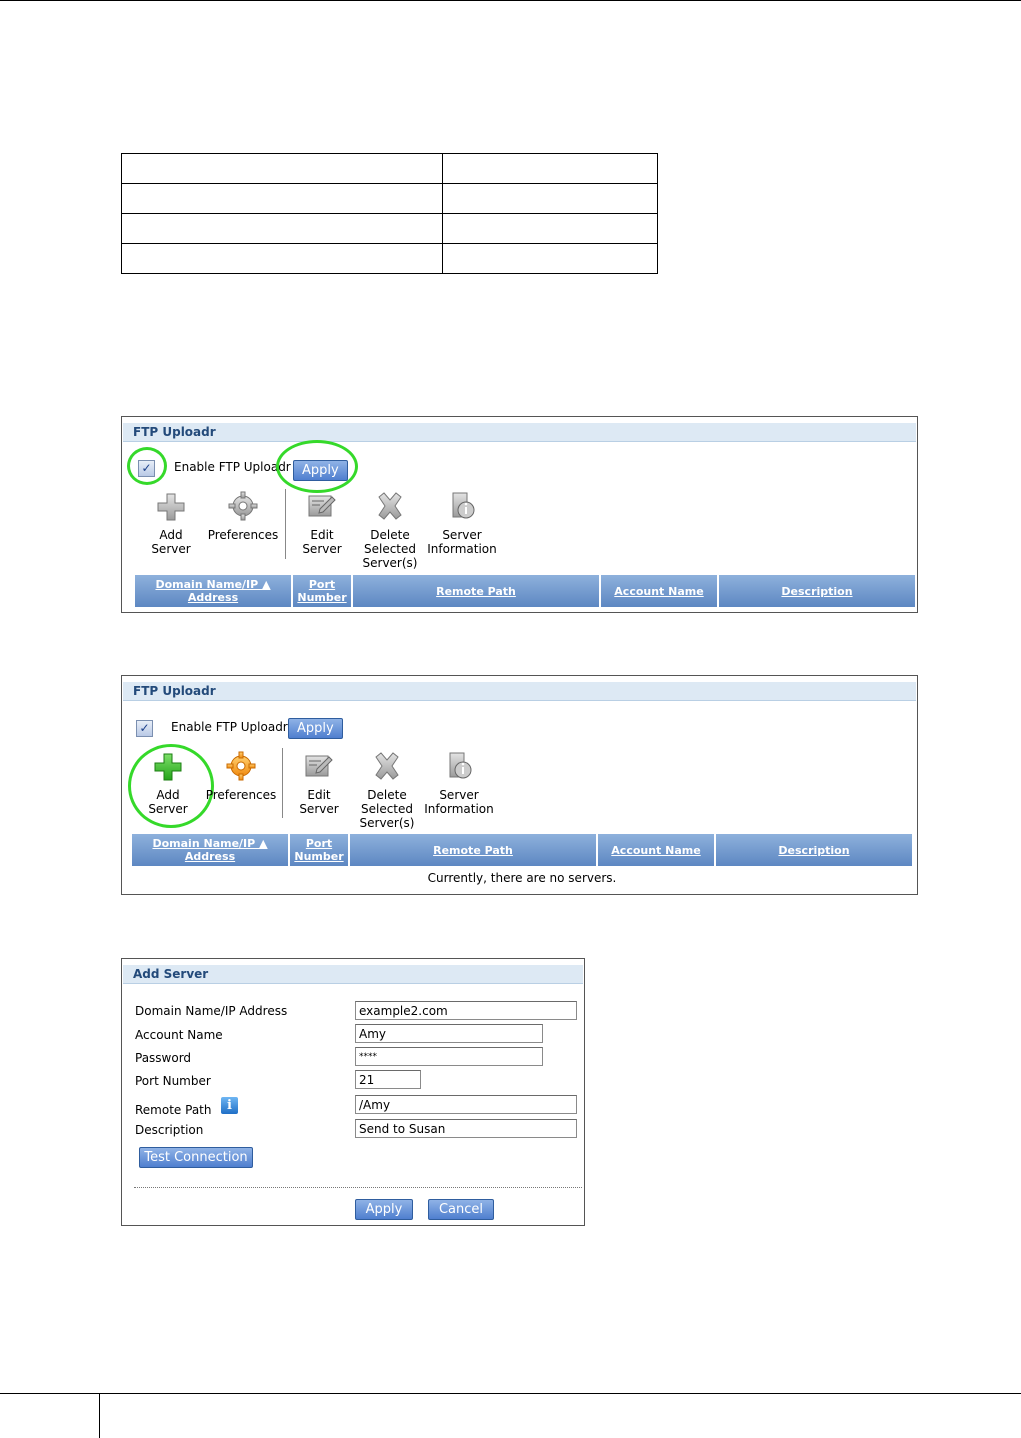  What do you see at coordinates (388, 1079) in the screenshot?
I see `port-number-input: 21` at bounding box center [388, 1079].